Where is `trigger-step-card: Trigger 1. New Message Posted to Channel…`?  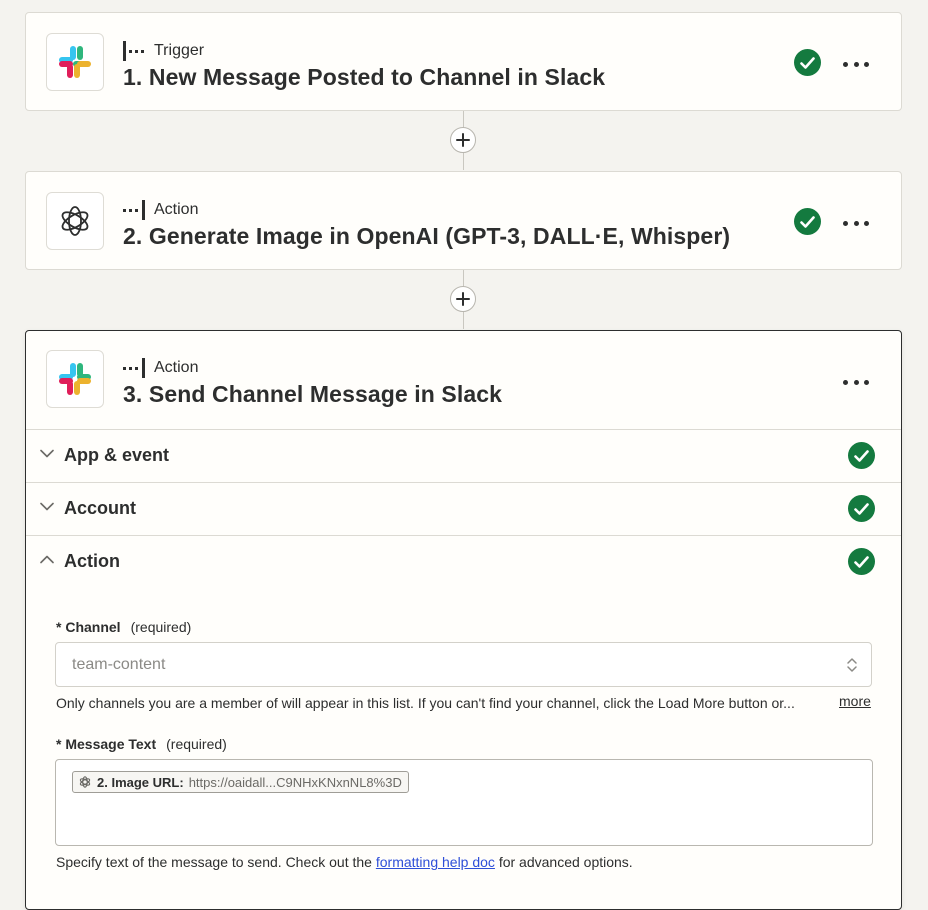
trigger-step-card: Trigger 1. New Message Posted to Channel… is located at coordinates (463, 61).